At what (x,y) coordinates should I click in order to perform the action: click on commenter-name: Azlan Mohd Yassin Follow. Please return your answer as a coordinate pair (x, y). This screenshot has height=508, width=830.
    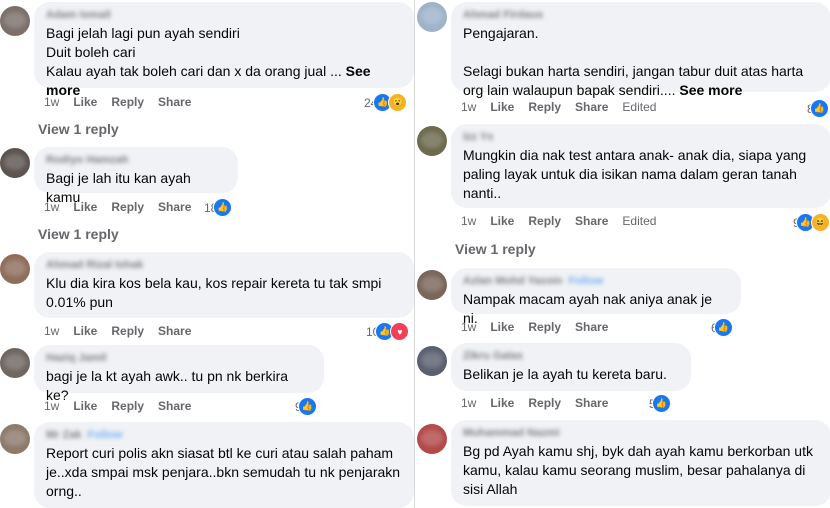
    Looking at the image, I should click on (596, 281).